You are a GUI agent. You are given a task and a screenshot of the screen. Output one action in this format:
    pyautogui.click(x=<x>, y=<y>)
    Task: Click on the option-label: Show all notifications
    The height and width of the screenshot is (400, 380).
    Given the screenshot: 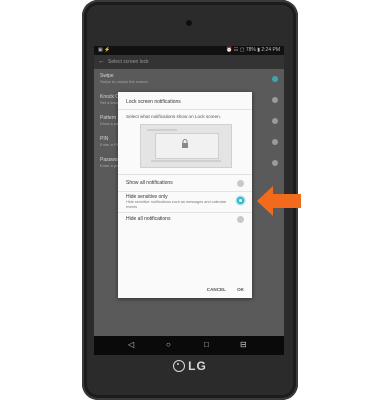 What is the action you would take?
    pyautogui.click(x=149, y=183)
    